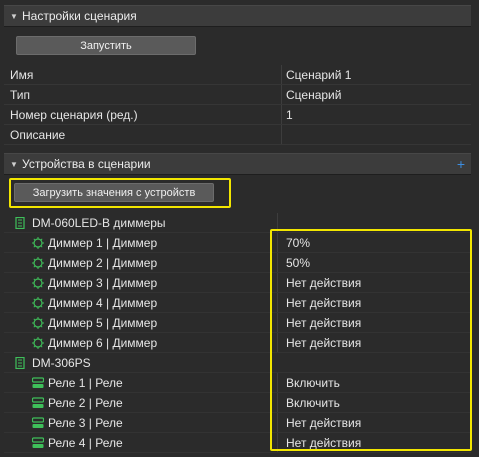 Image resolution: width=479 pixels, height=457 pixels. What do you see at coordinates (237, 383) in the screenshot?
I see `device-item-row: Реле 1 | Реле Включить` at bounding box center [237, 383].